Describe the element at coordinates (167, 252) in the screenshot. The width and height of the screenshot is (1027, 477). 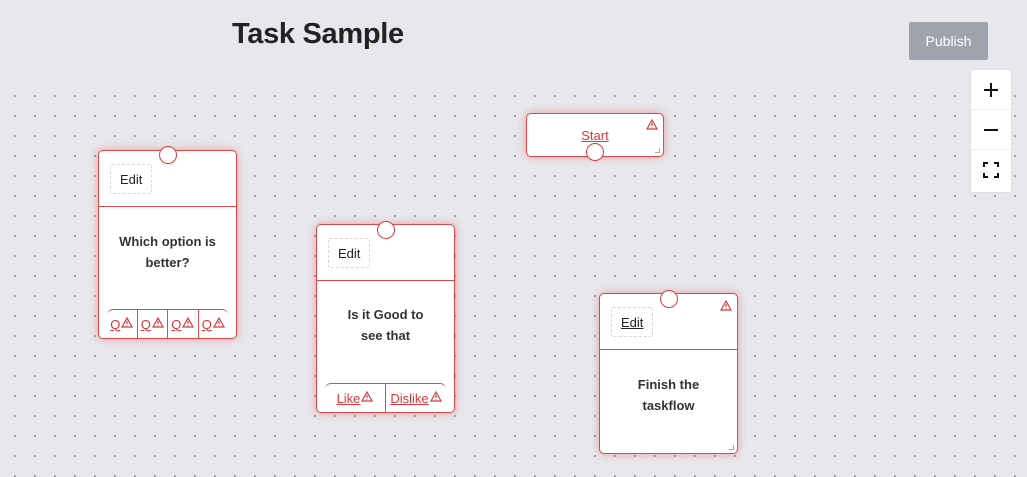
I see `question-text: Which option is better?` at that location.